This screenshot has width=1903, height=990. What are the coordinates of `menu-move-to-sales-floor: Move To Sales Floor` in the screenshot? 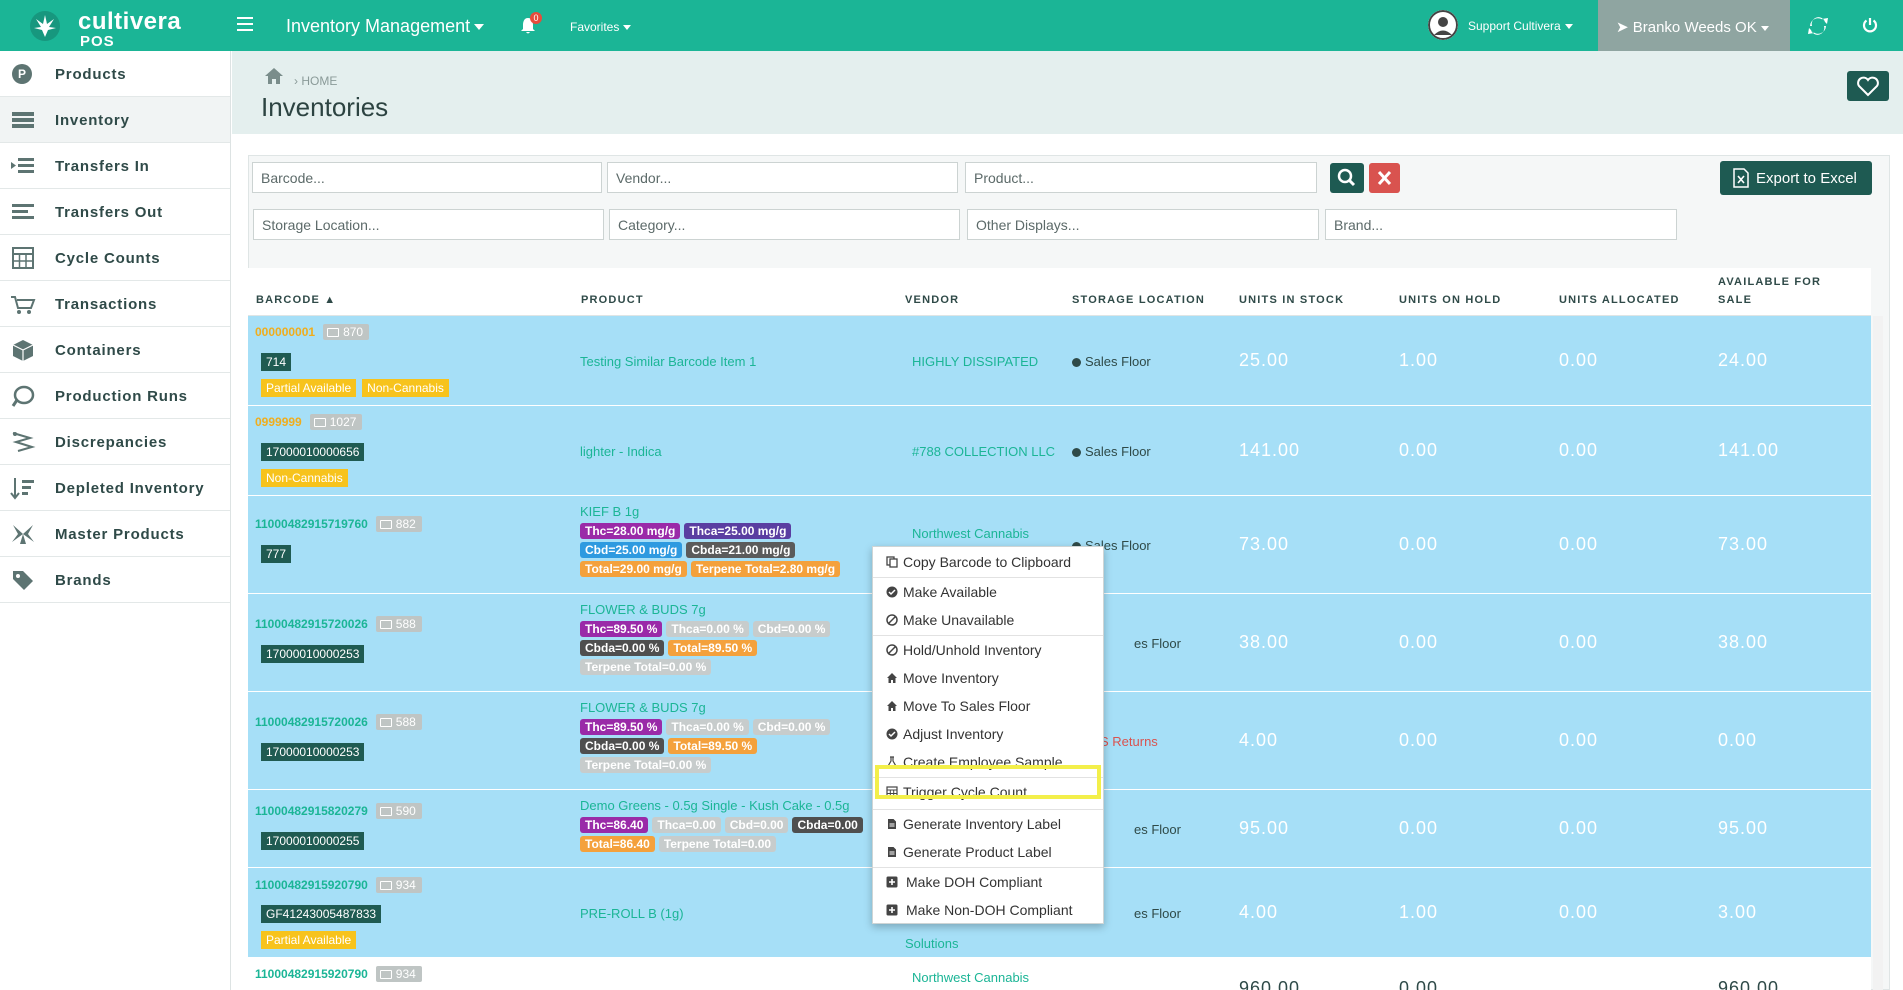 It's located at (988, 706).